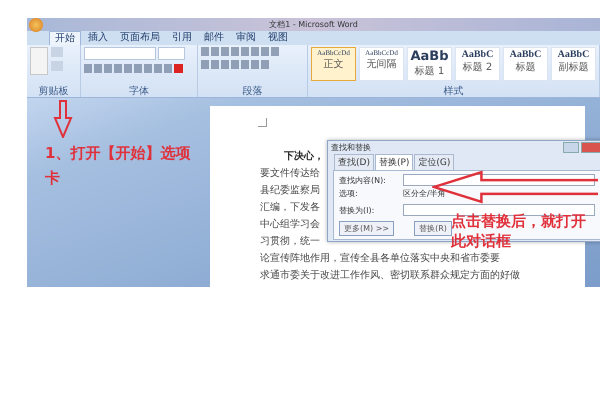  What do you see at coordinates (98, 38) in the screenshot?
I see `ribbon-tab: 插入` at bounding box center [98, 38].